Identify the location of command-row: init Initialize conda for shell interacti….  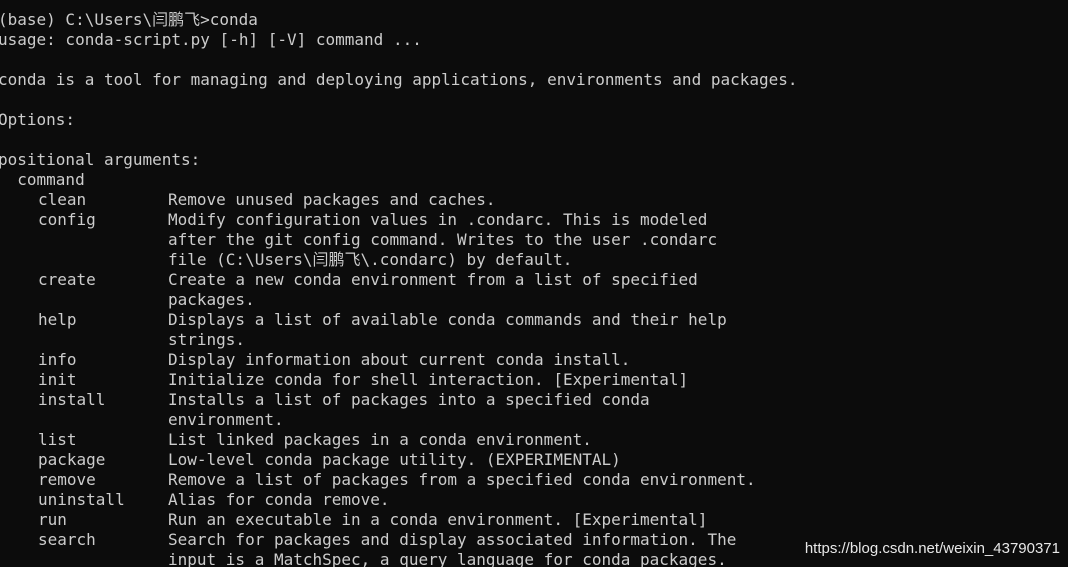
(399, 380).